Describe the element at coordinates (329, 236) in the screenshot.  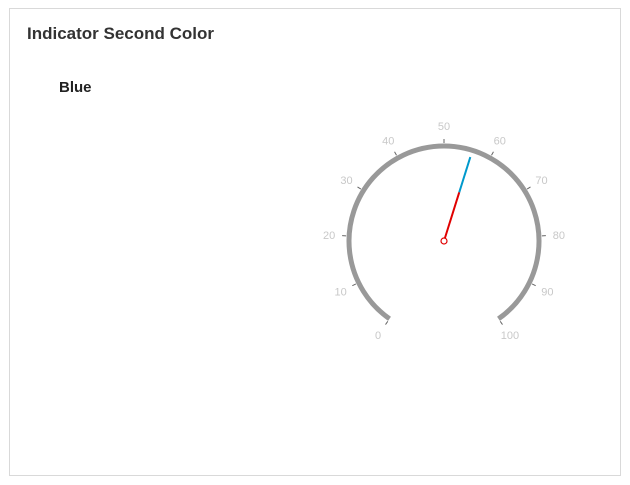
I see `gauge-tick-label: 20` at that location.